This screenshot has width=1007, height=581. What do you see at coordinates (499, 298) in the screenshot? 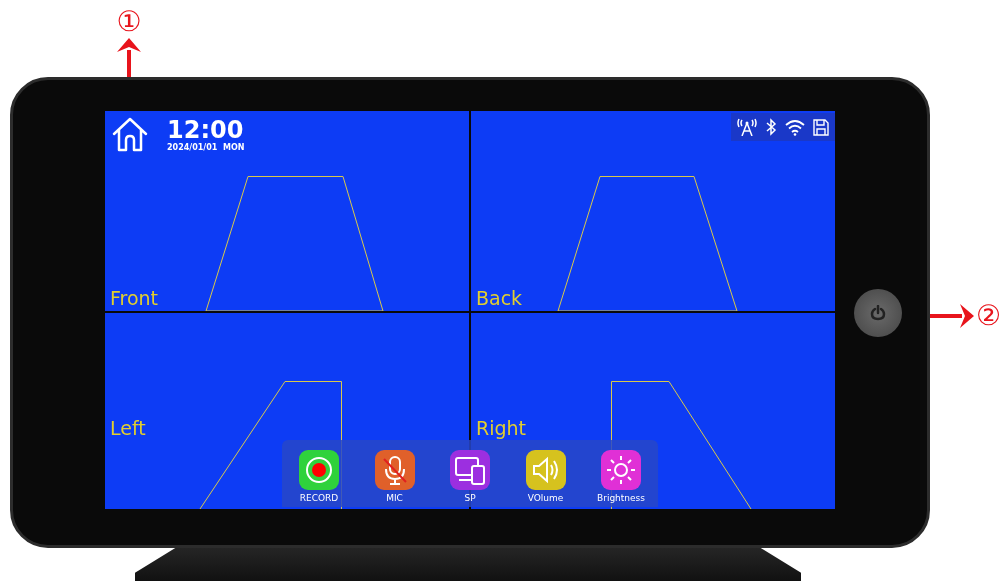
I see `camera-label: Back` at bounding box center [499, 298].